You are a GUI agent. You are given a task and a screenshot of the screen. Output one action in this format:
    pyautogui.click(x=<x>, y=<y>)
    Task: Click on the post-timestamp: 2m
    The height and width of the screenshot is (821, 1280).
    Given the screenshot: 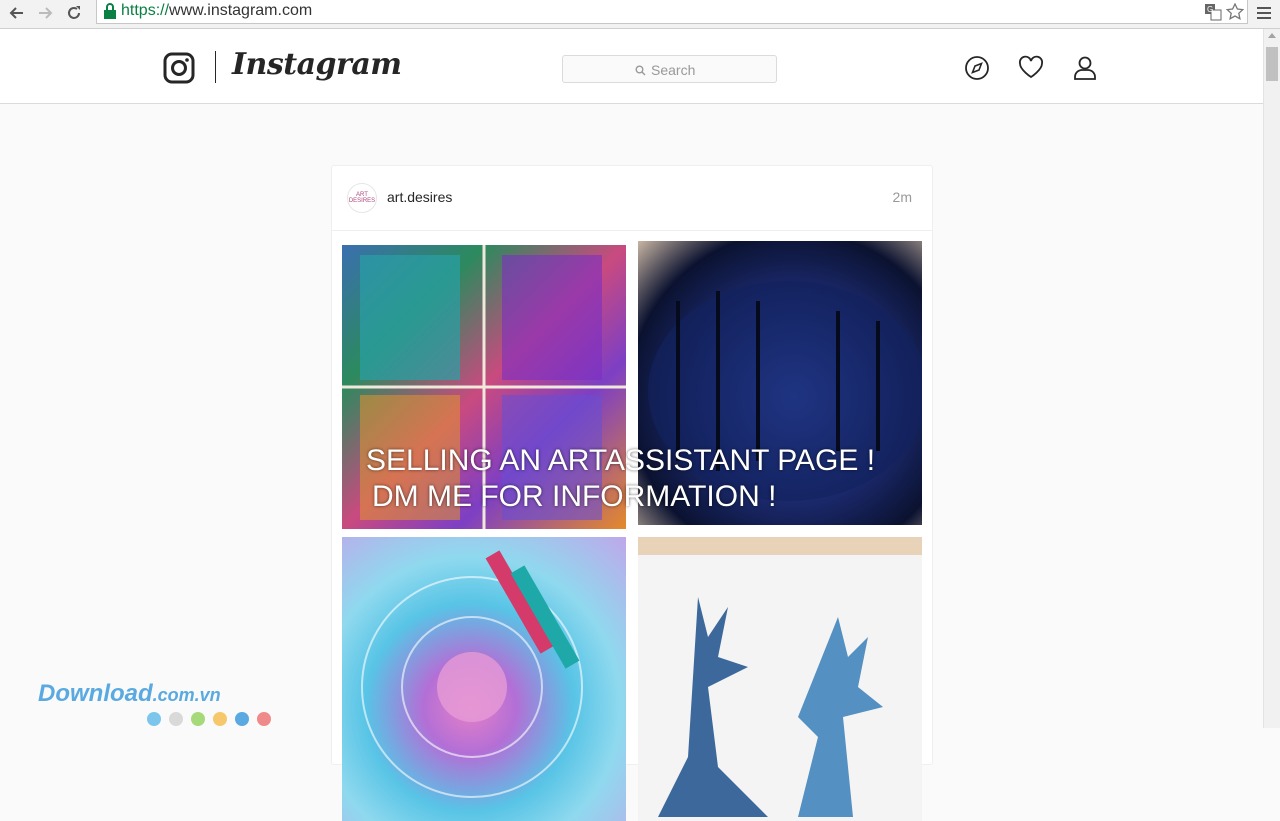 What is the action you would take?
    pyautogui.click(x=902, y=197)
    